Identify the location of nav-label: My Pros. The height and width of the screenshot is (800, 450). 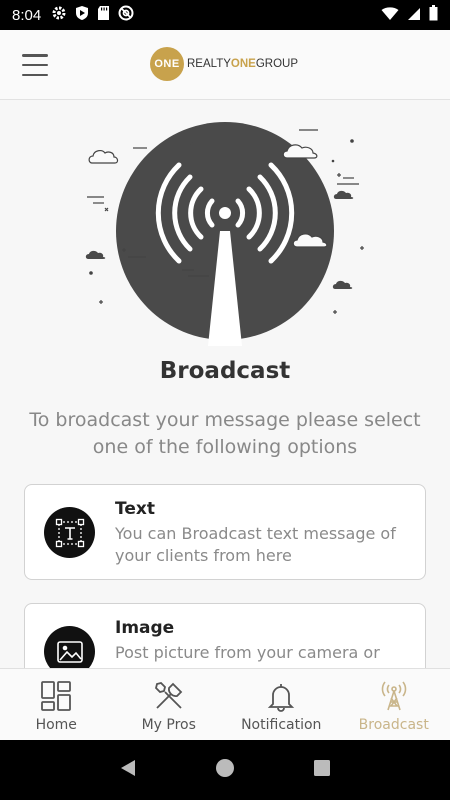
(168, 725).